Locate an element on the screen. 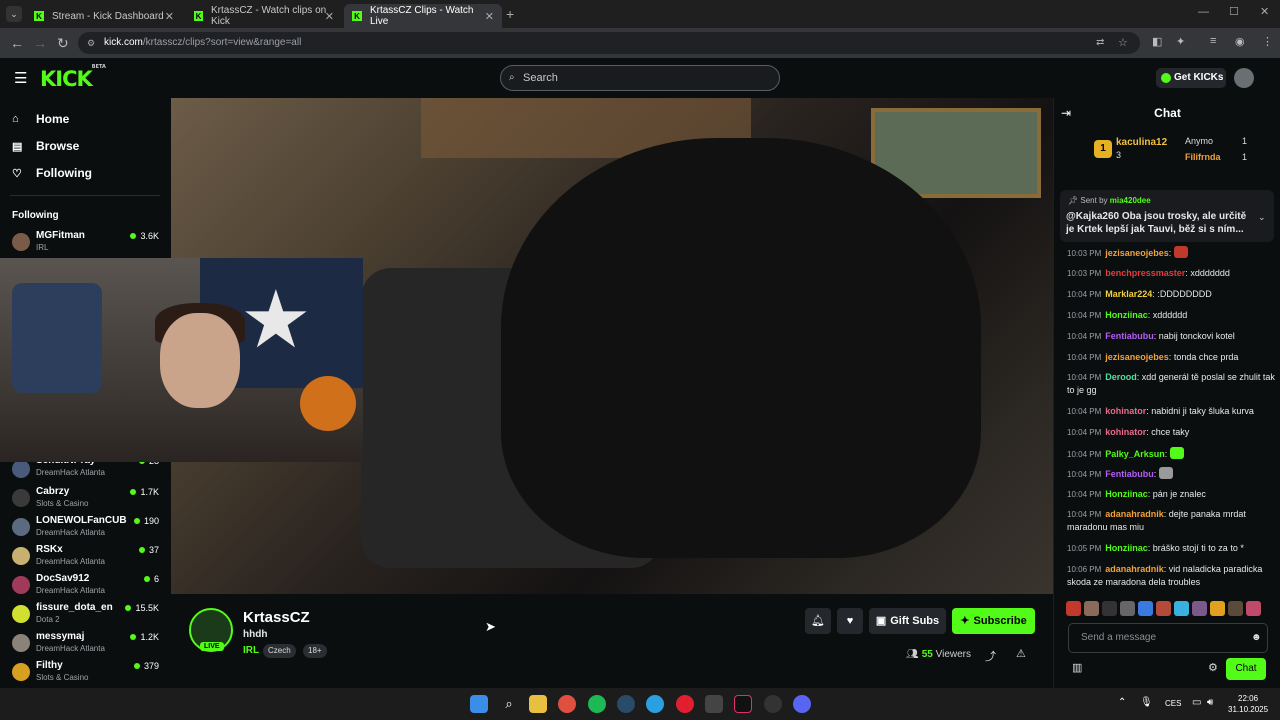  subscribe-button: ✦ Subscribe is located at coordinates (993, 621).